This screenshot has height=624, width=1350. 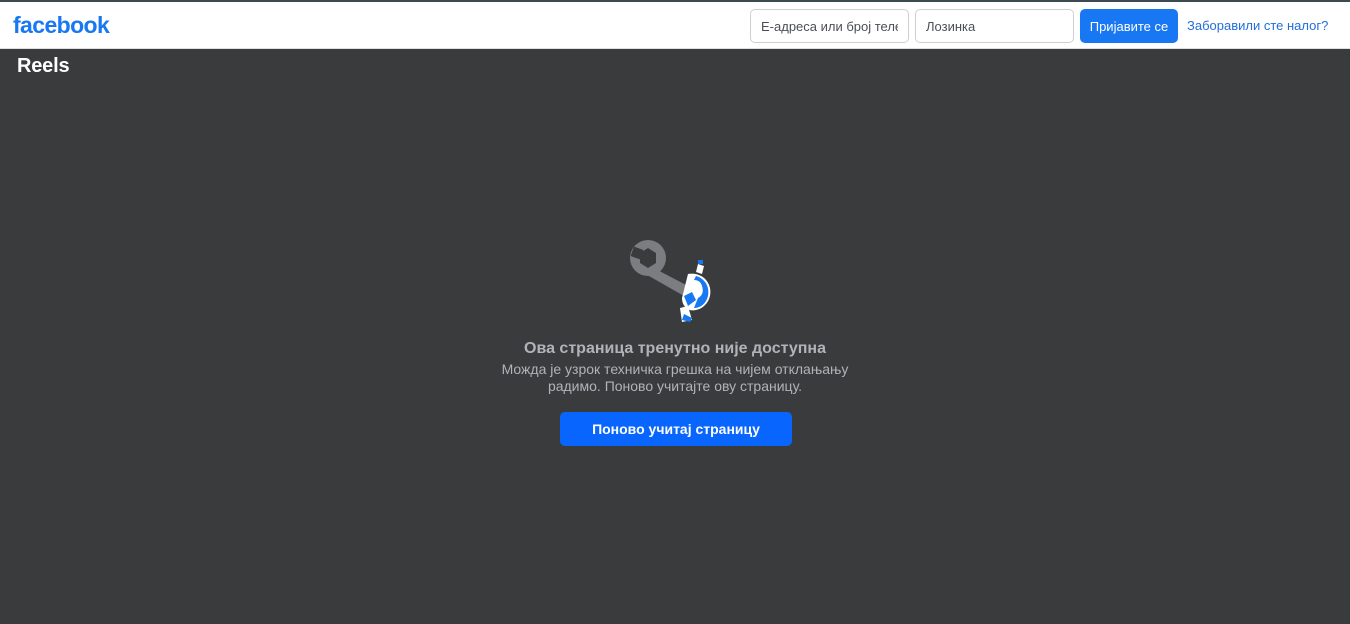 I want to click on email-or-phone-input, so click(x=829, y=26).